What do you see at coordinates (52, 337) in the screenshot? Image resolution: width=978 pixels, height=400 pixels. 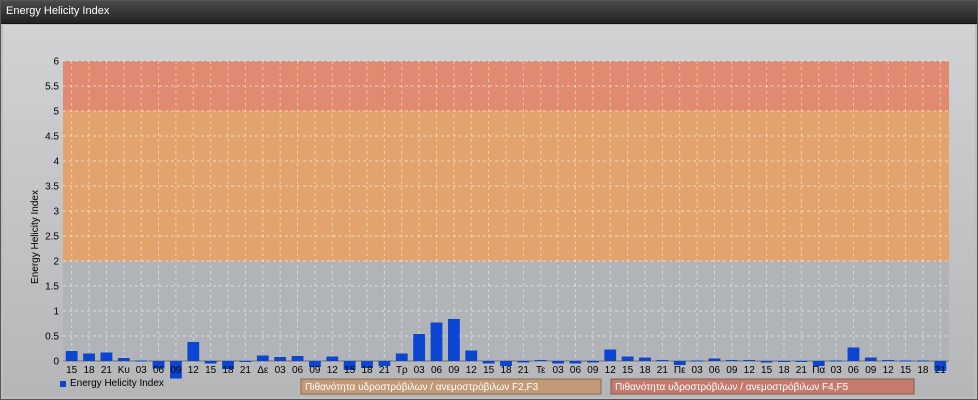 I see `y-tick-label: 0.5` at bounding box center [52, 337].